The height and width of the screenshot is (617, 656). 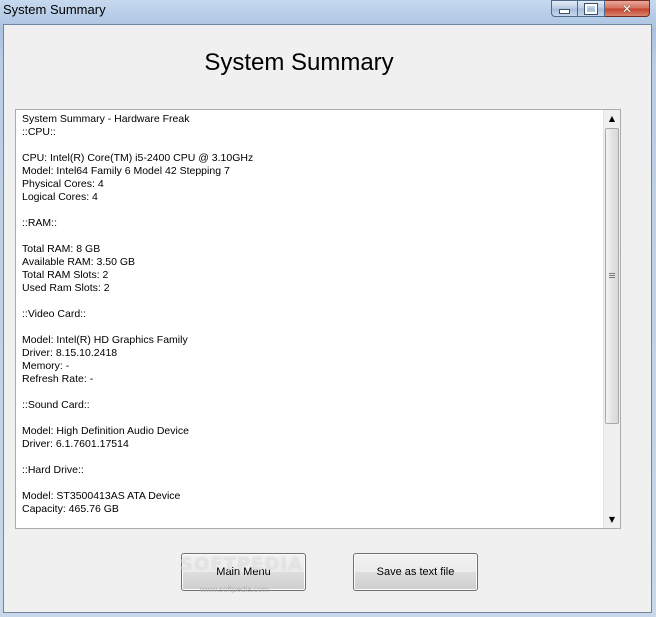 What do you see at coordinates (63, 184) in the screenshot?
I see `summary-line: Physical Cores: 4` at bounding box center [63, 184].